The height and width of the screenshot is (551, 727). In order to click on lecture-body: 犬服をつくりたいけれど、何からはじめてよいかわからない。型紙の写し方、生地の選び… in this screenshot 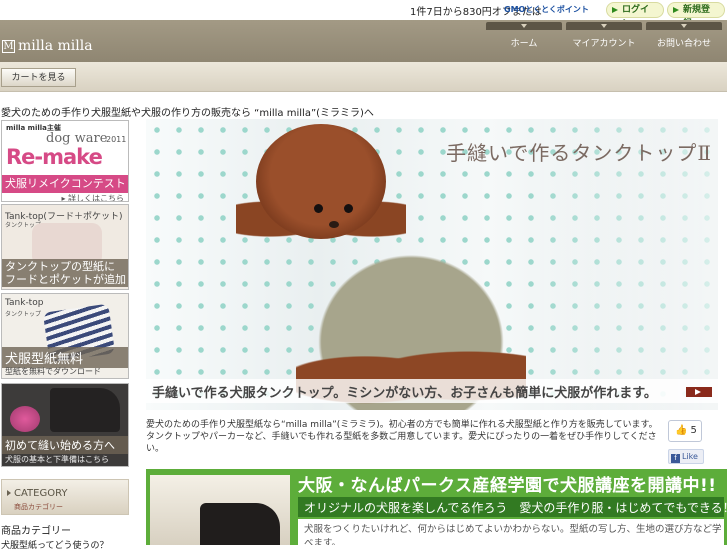, I will do `click(511, 532)`.